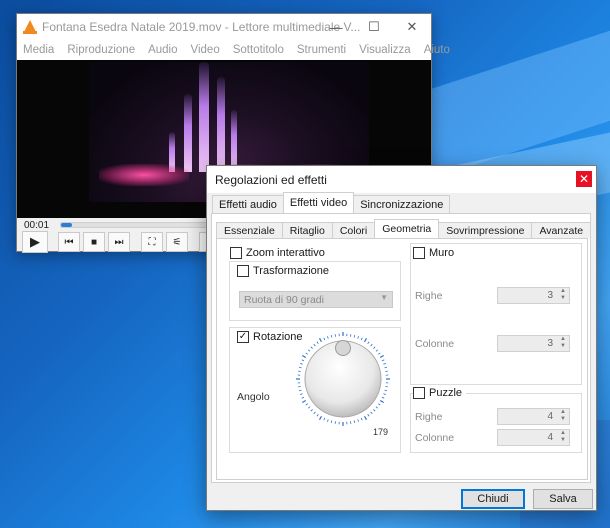 Image resolution: width=610 pixels, height=528 pixels. What do you see at coordinates (291, 271) in the screenshot?
I see `transform-label: Trasformazione` at bounding box center [291, 271].